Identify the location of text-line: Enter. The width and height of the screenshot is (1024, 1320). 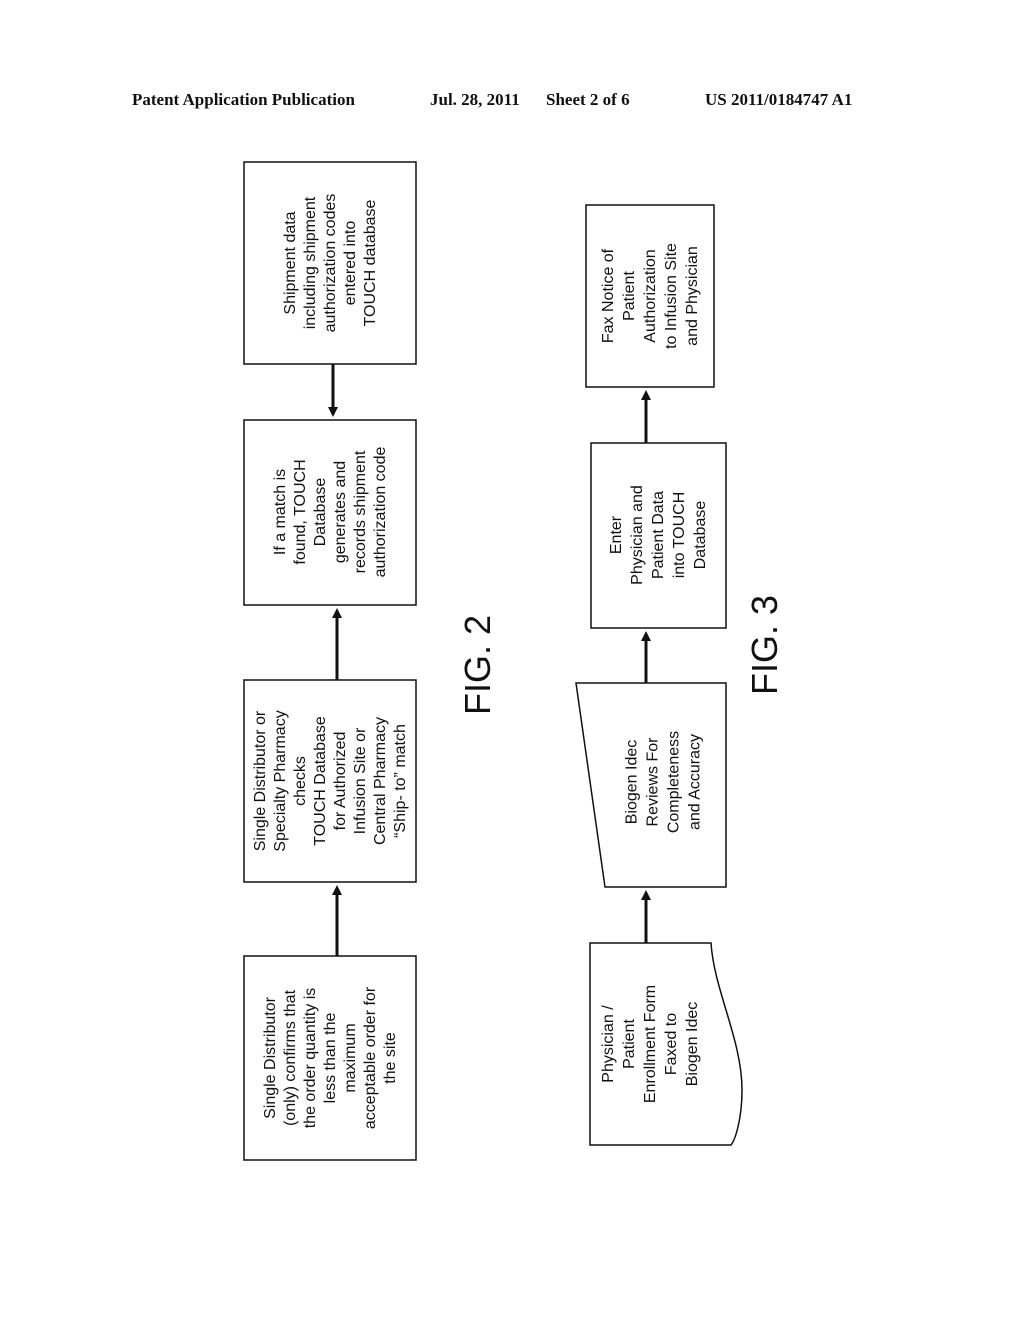
(616, 534).